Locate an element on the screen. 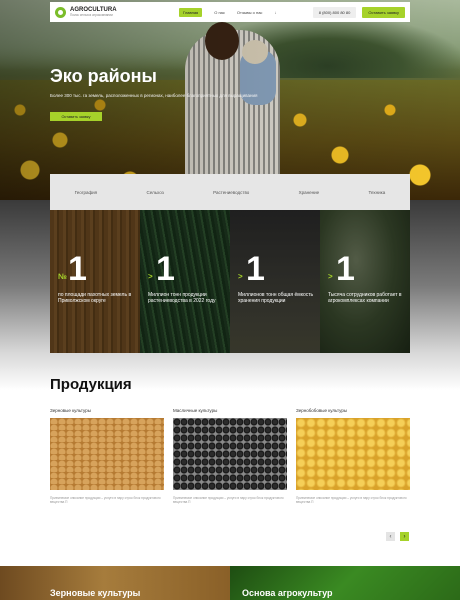 The height and width of the screenshot is (600, 460). stat-prefix: № is located at coordinates (62, 276).